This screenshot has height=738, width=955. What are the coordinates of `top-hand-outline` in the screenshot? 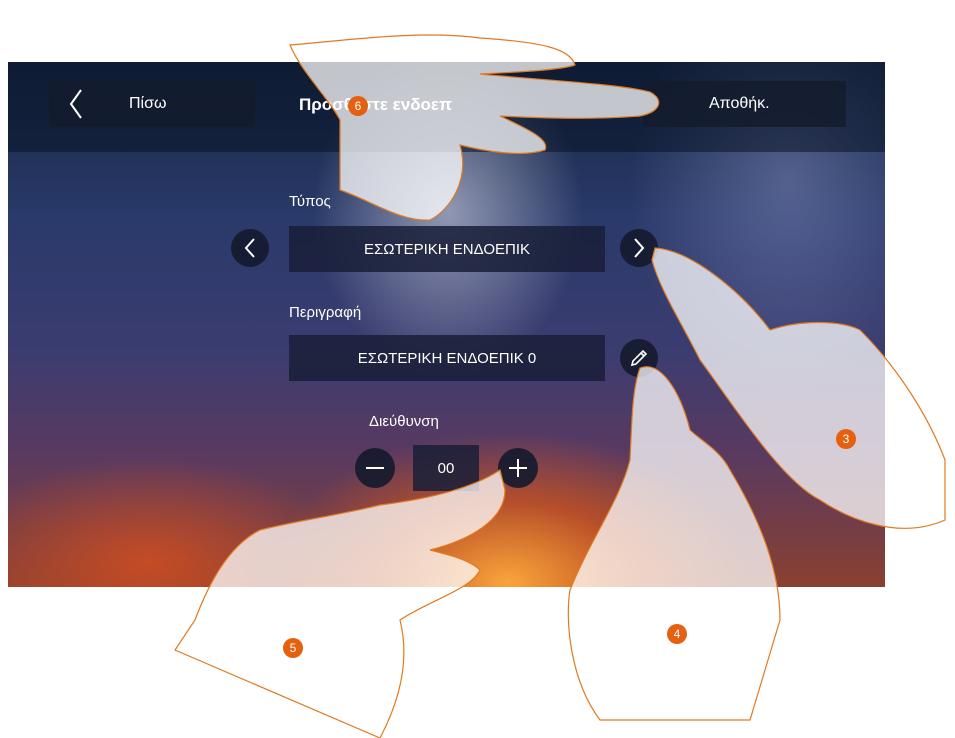 It's located at (474, 127).